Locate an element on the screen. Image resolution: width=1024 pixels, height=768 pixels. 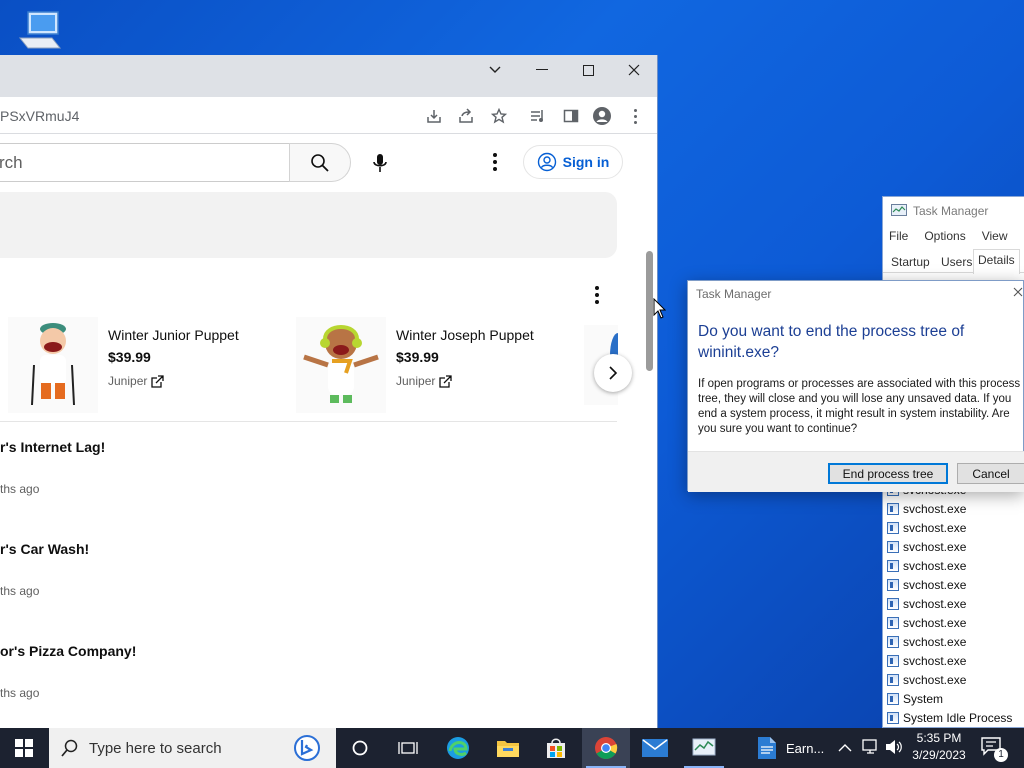
bing-icon is located at coordinates (307, 748).